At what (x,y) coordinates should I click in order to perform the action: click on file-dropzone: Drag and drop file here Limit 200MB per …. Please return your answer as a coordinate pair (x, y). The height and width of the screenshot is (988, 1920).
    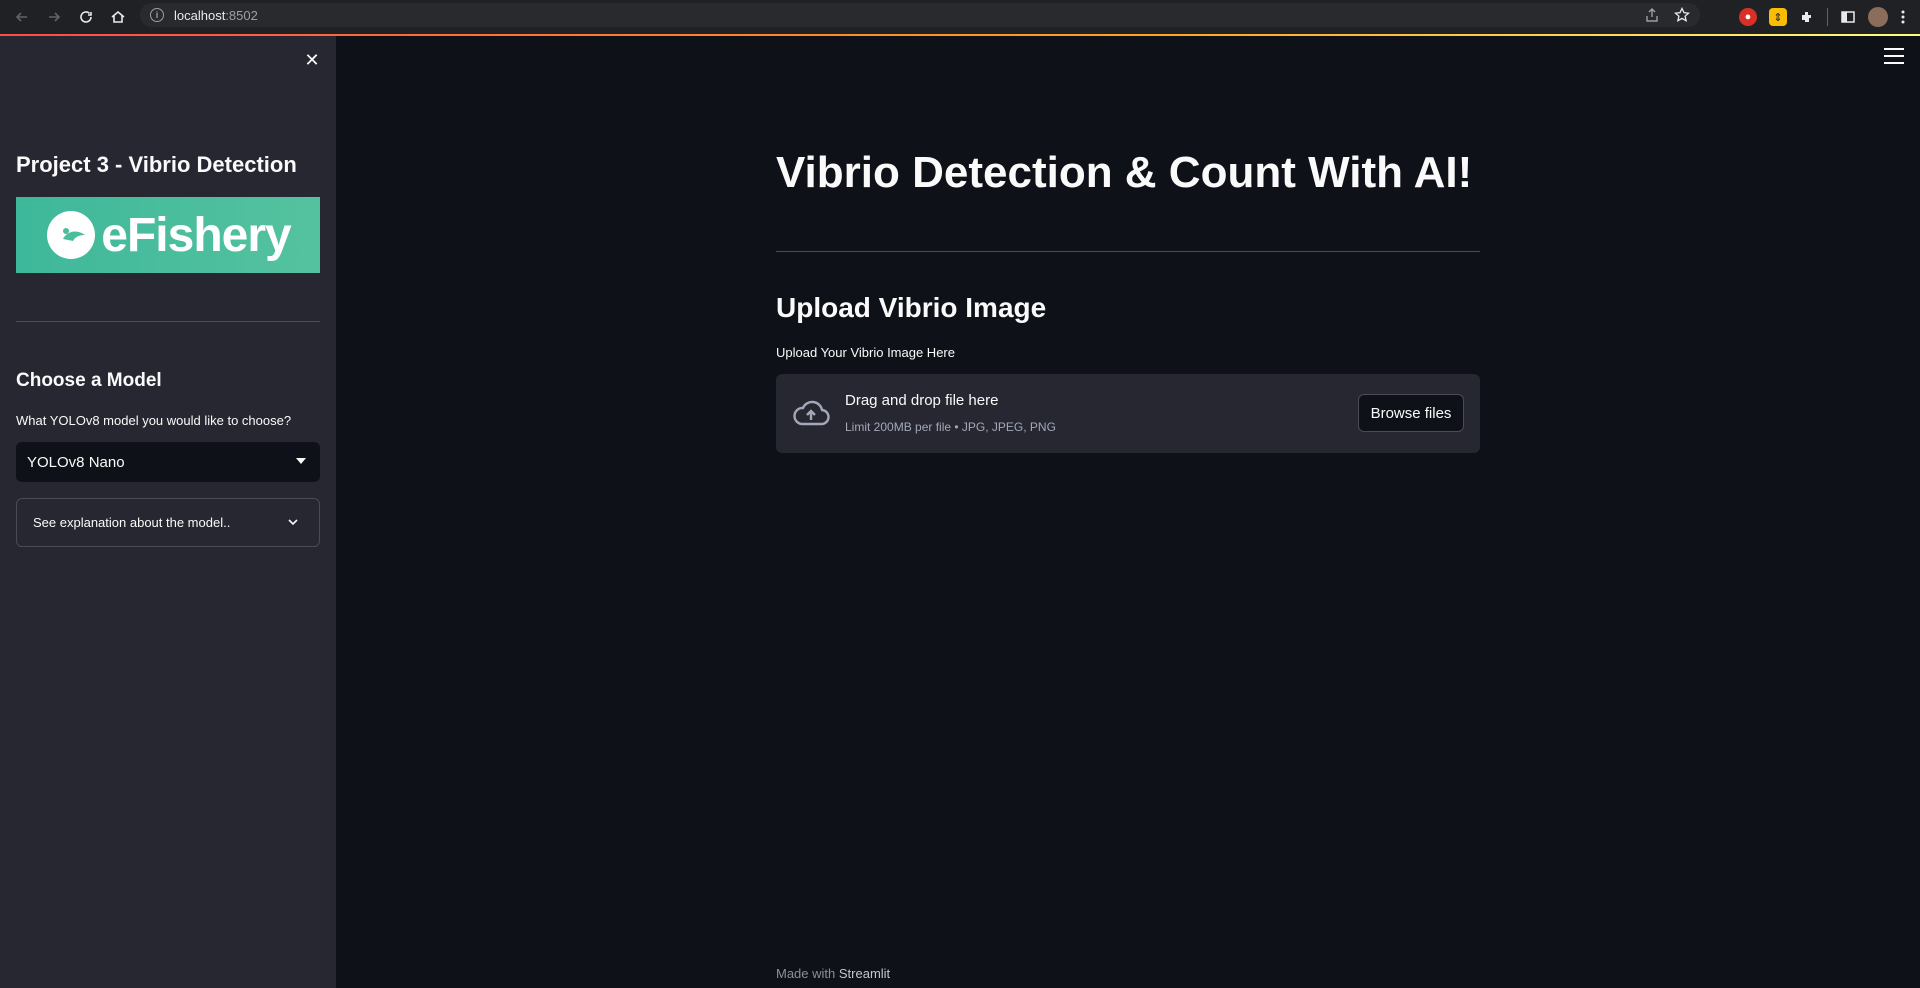
    Looking at the image, I should click on (1128, 413).